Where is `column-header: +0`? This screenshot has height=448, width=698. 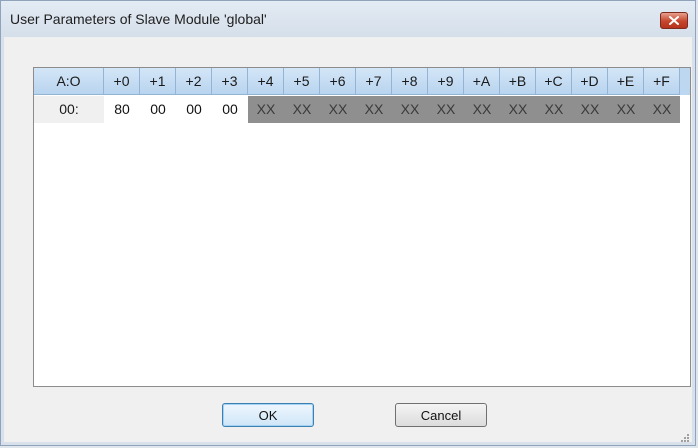
column-header: +0 is located at coordinates (122, 81).